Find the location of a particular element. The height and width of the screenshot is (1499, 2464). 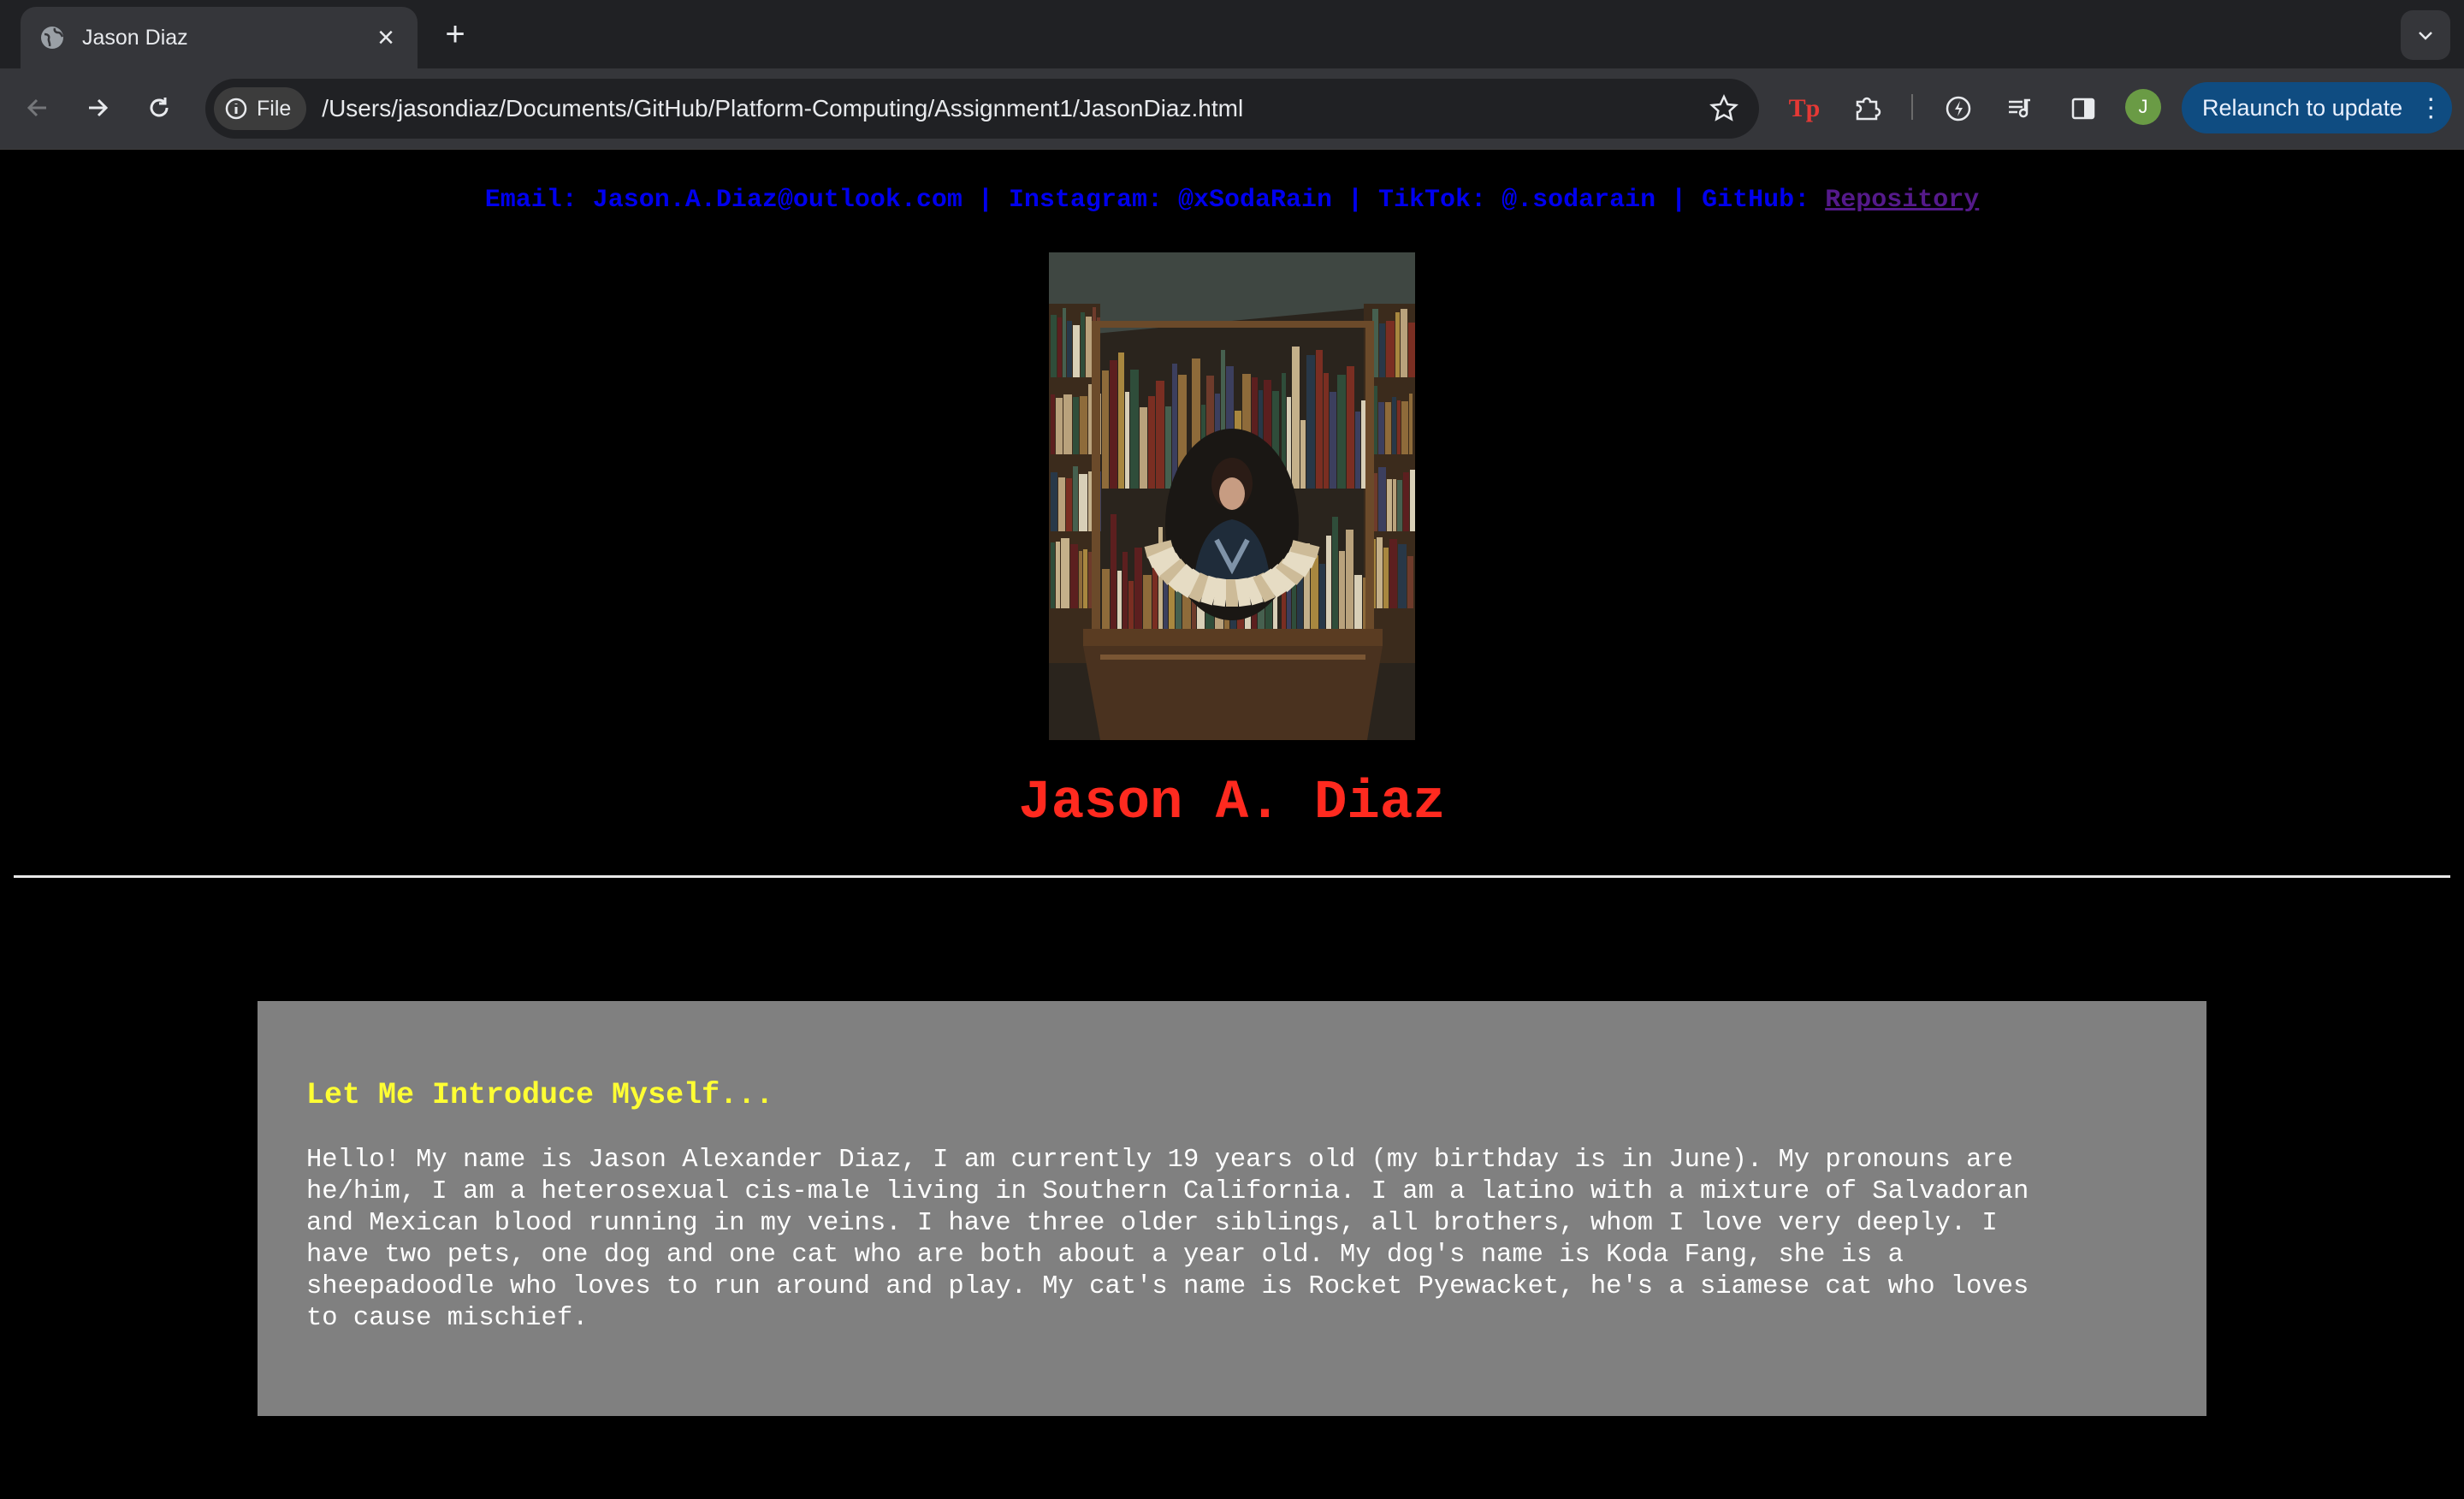

media-icon is located at coordinates (2020, 109).